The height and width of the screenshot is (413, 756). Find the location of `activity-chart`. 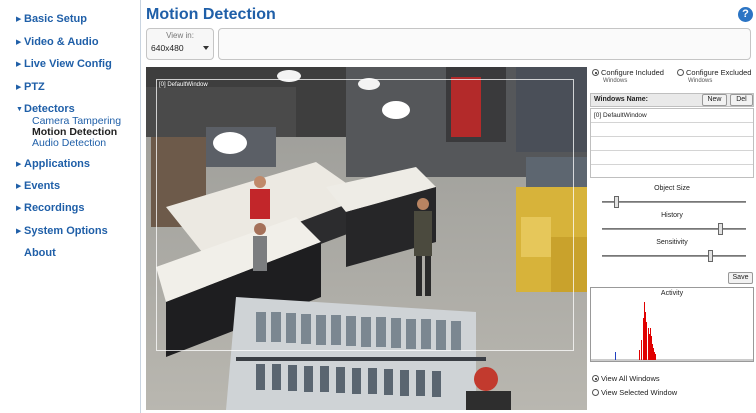

activity-chart is located at coordinates (672, 331).